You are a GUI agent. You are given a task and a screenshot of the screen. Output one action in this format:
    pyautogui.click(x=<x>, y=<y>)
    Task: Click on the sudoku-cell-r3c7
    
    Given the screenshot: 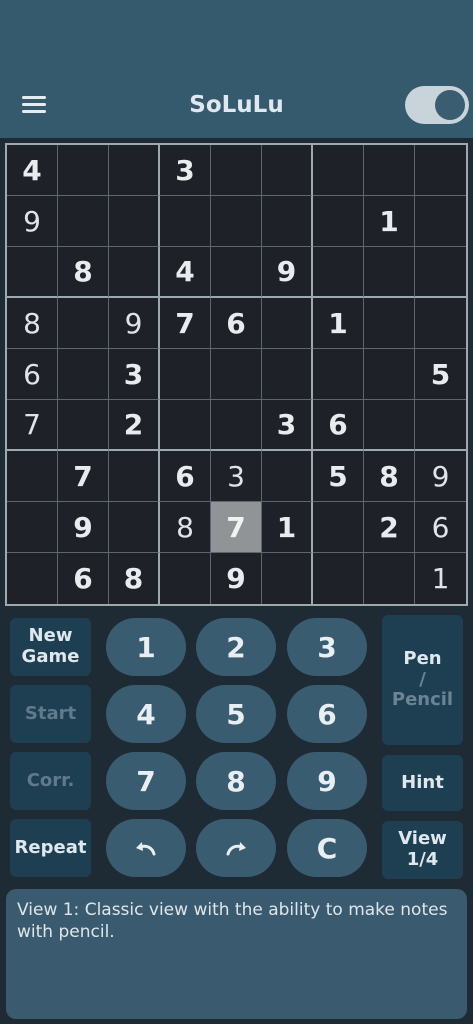 What is the action you would take?
    pyautogui.click(x=338, y=272)
    